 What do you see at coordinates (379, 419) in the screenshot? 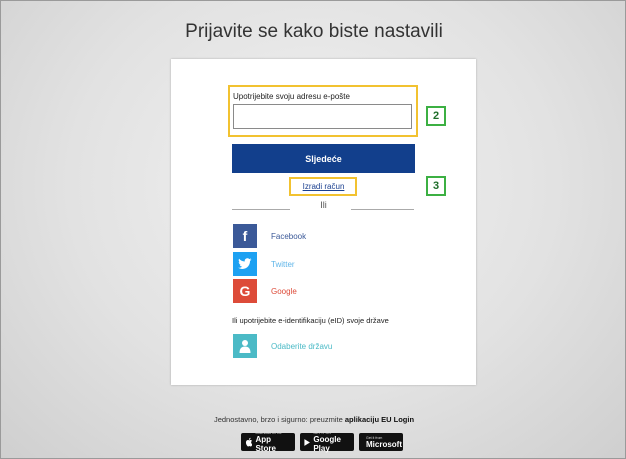
I see `footer-text-bold: aplikaciju EU Login` at bounding box center [379, 419].